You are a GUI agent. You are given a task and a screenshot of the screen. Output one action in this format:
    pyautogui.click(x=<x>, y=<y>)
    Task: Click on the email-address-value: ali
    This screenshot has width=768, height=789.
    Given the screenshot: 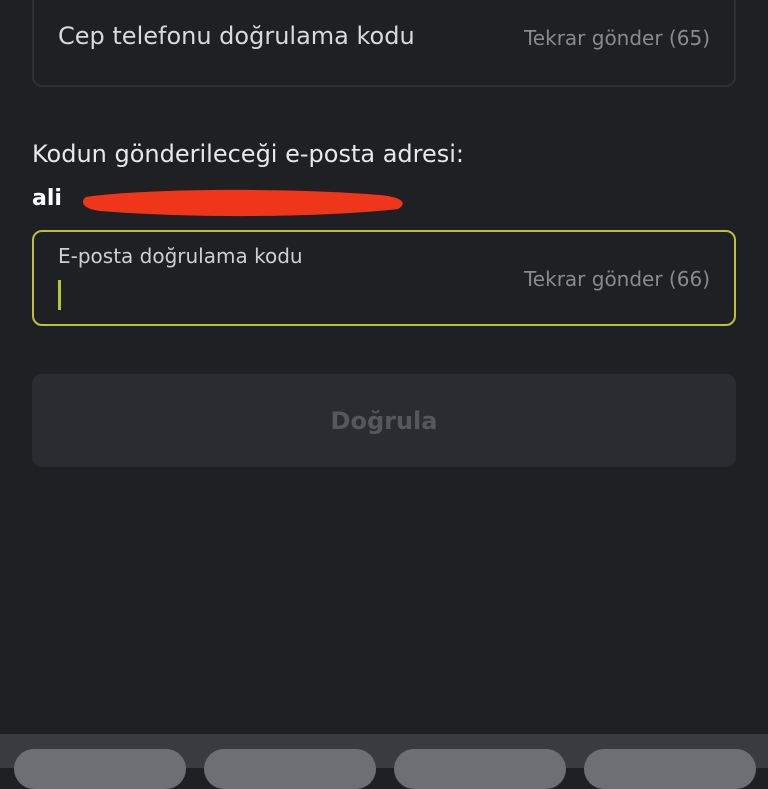 What is the action you would take?
    pyautogui.click(x=47, y=198)
    